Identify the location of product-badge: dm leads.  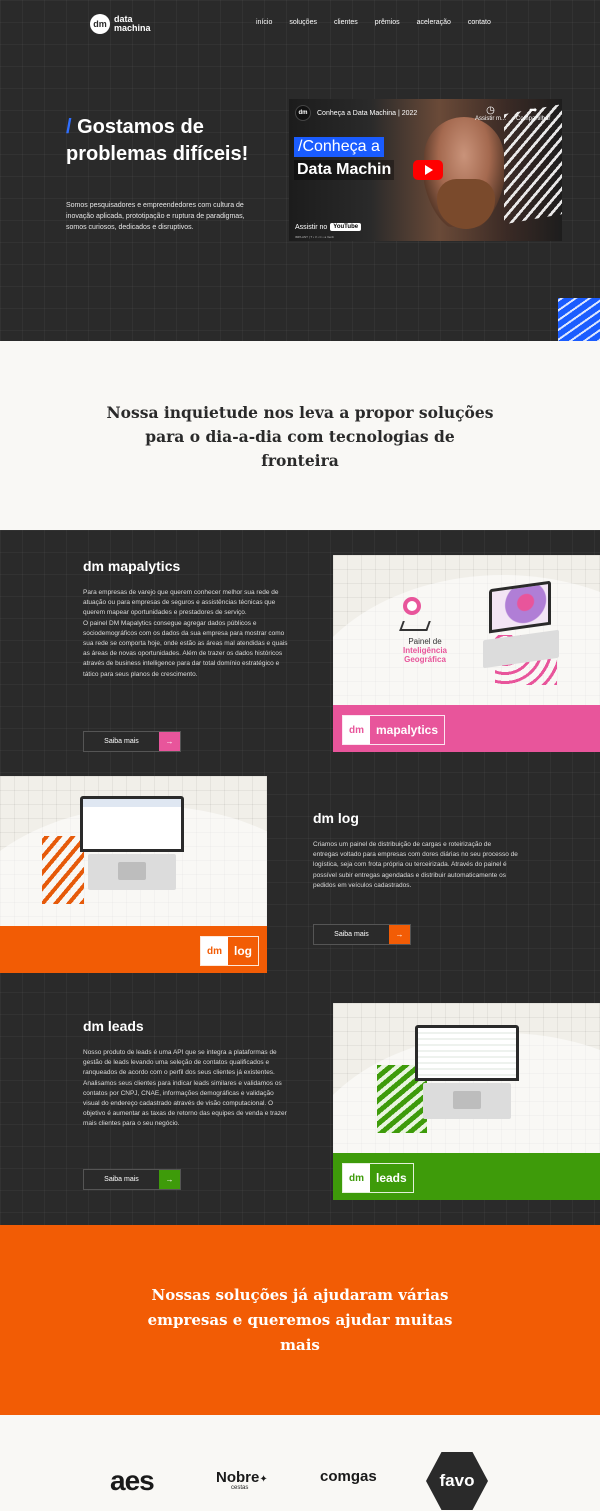
(378, 1178).